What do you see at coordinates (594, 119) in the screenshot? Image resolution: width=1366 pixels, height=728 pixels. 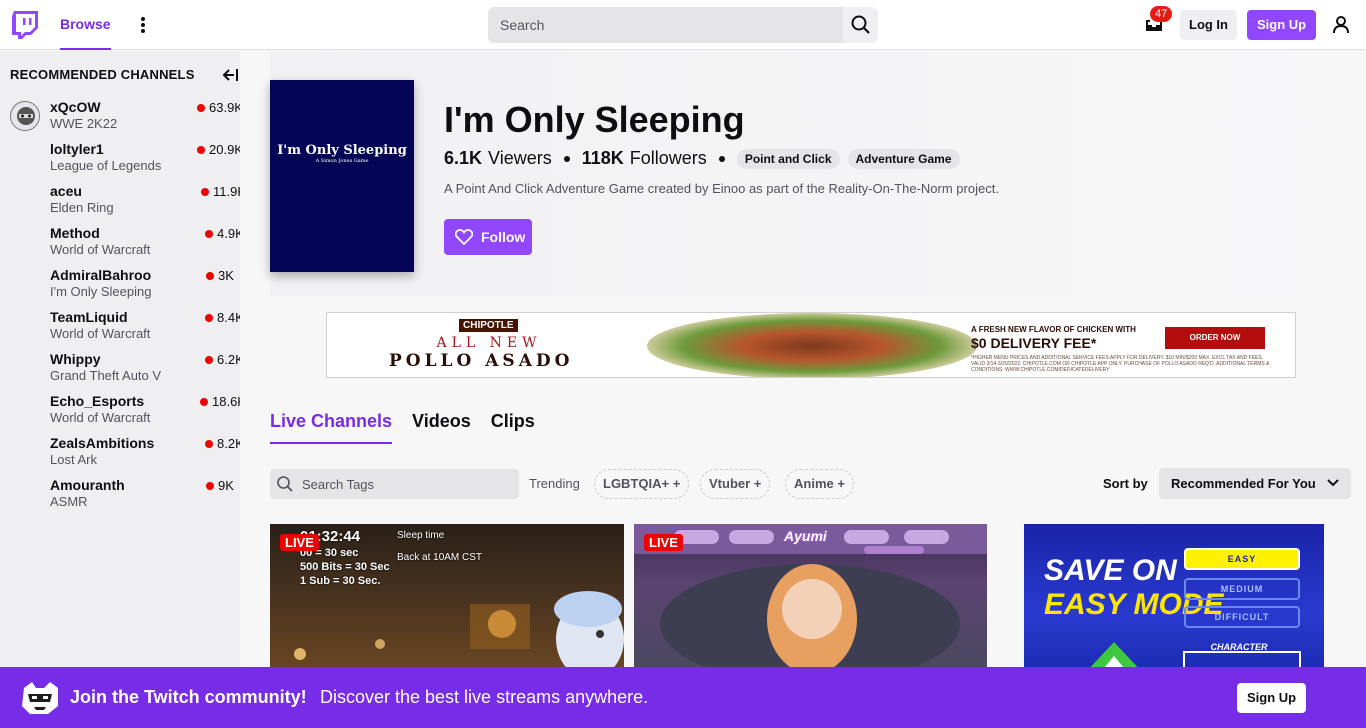 I see `page-title: I'm Only Sleeping` at bounding box center [594, 119].